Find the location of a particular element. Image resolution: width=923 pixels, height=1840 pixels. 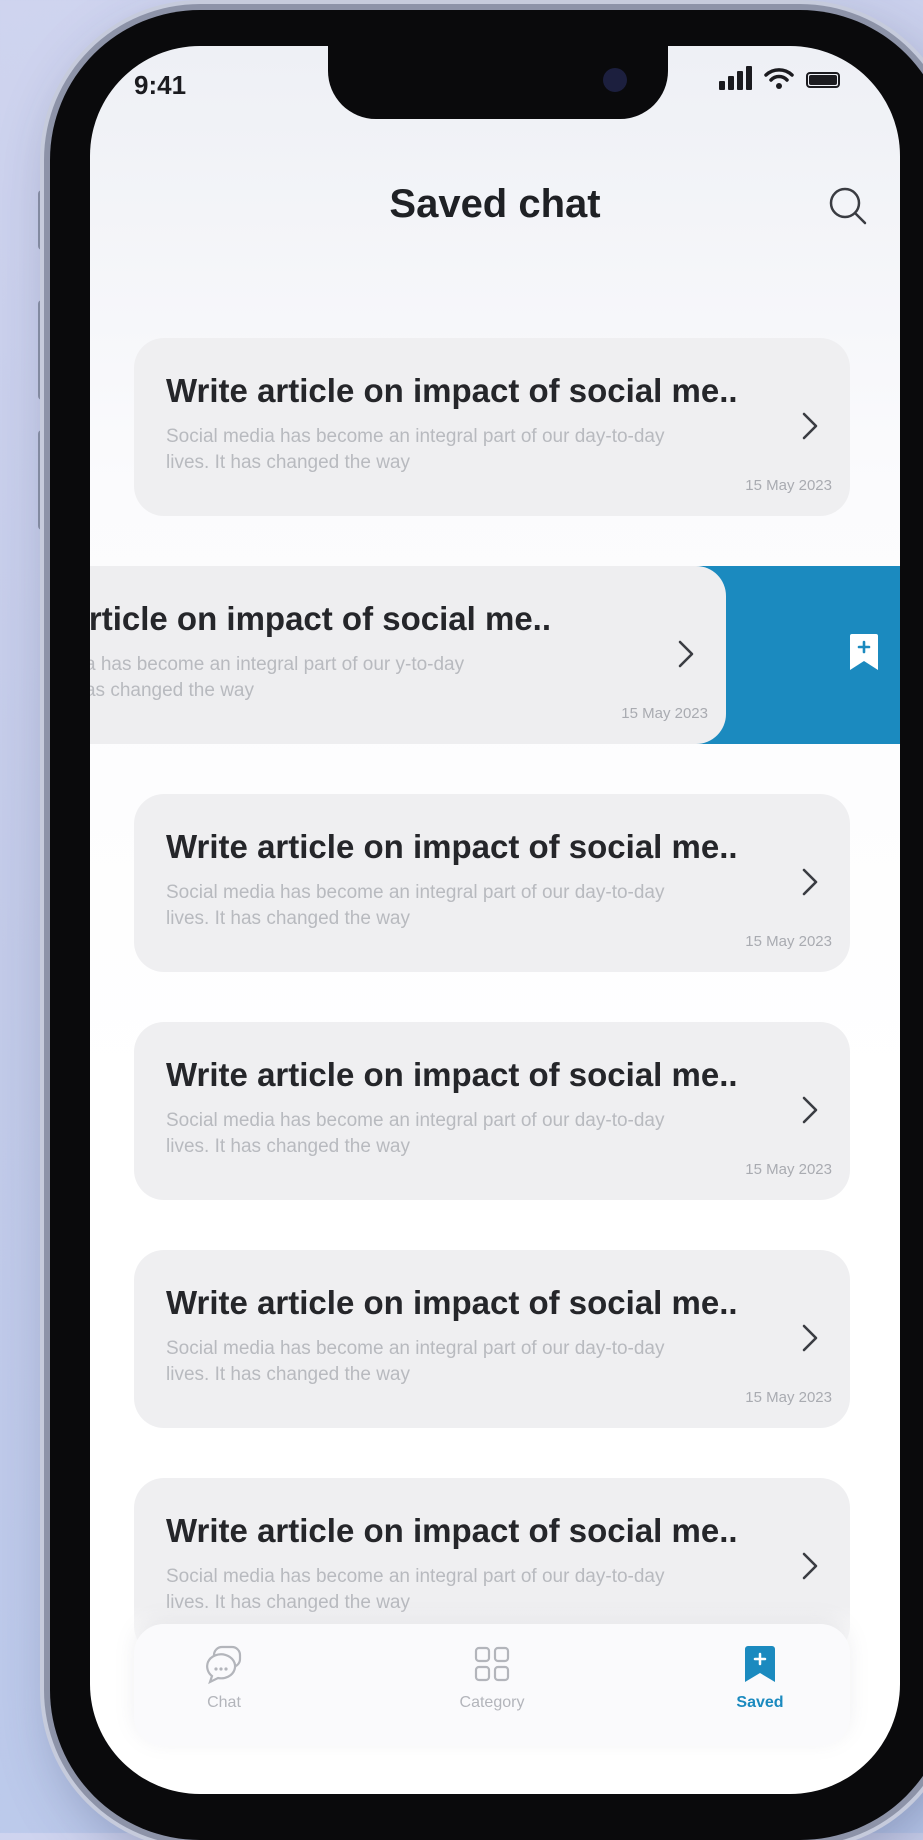

page-title: Saved chat is located at coordinates (495, 204).